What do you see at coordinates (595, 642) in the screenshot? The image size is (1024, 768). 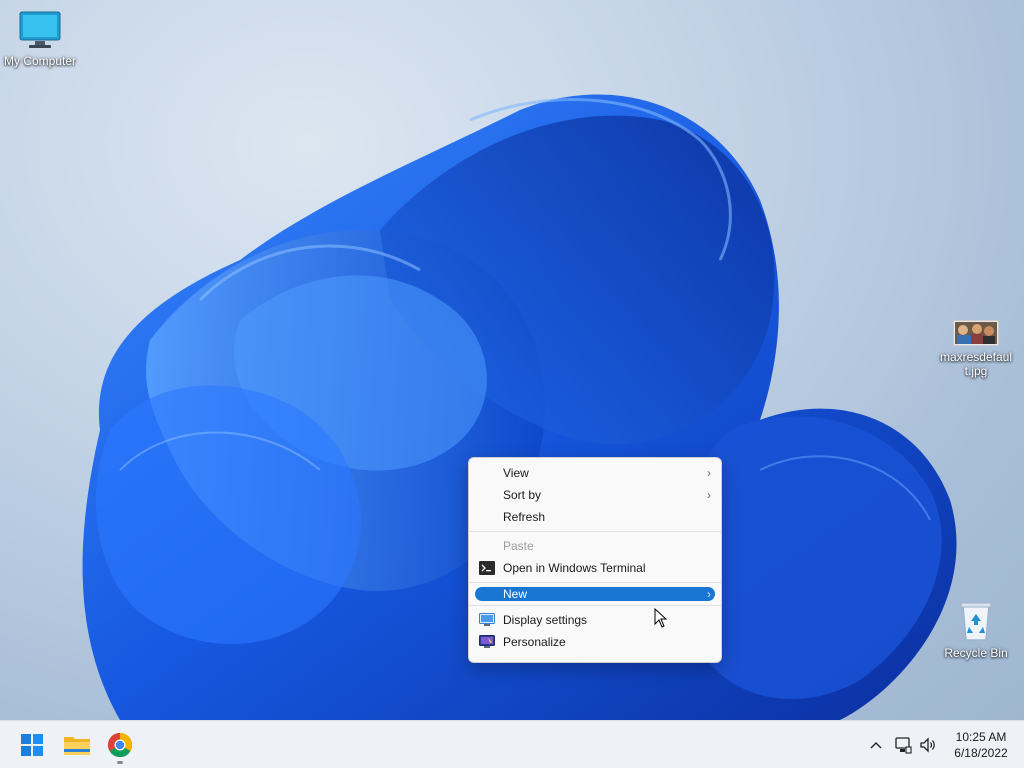 I see `menu-item-personalize: Personalize` at bounding box center [595, 642].